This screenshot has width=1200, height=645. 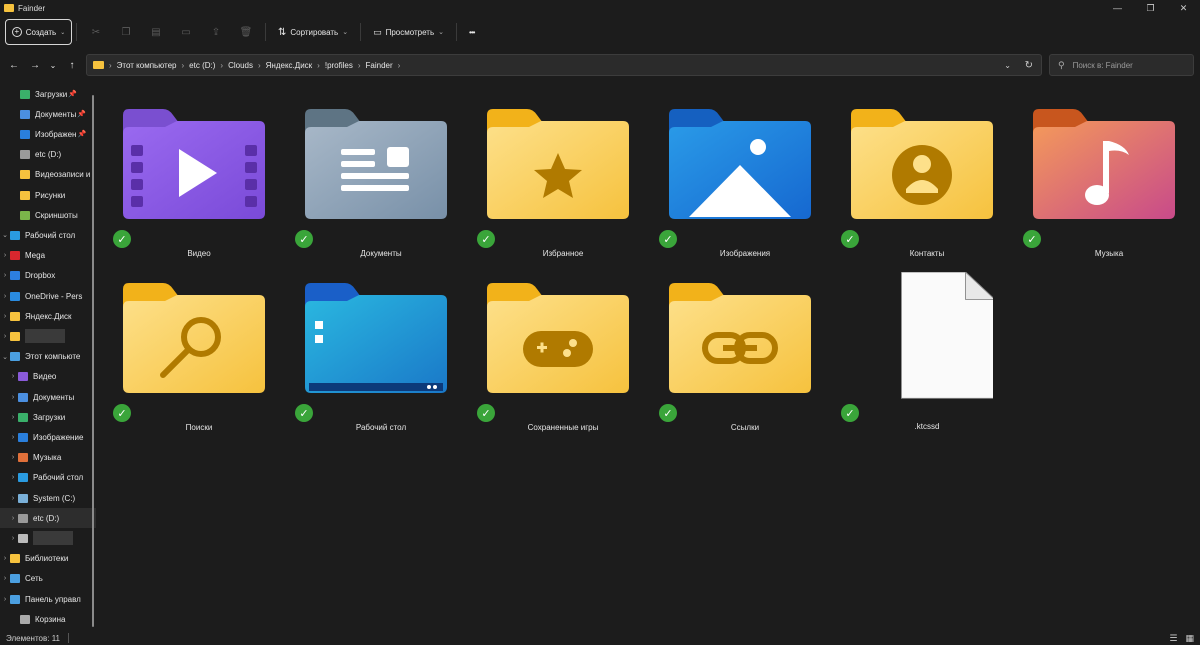 I want to click on sidebar-item: Корзина, so click(x=48, y=619).